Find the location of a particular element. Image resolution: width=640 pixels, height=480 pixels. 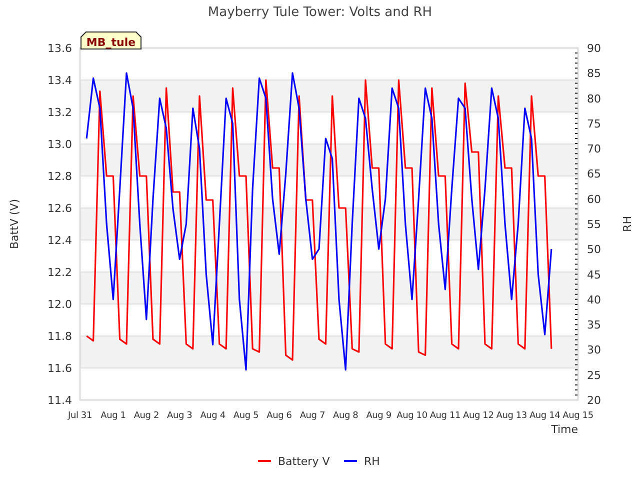

x-tick-label: Aug 7 is located at coordinates (312, 416).